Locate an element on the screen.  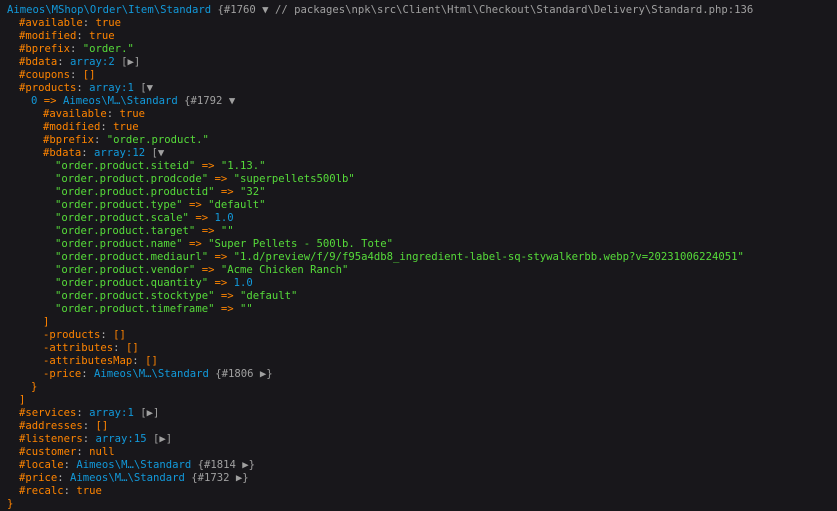
bdata-entry: "order.product.productid" => "32" is located at coordinates (160, 192).